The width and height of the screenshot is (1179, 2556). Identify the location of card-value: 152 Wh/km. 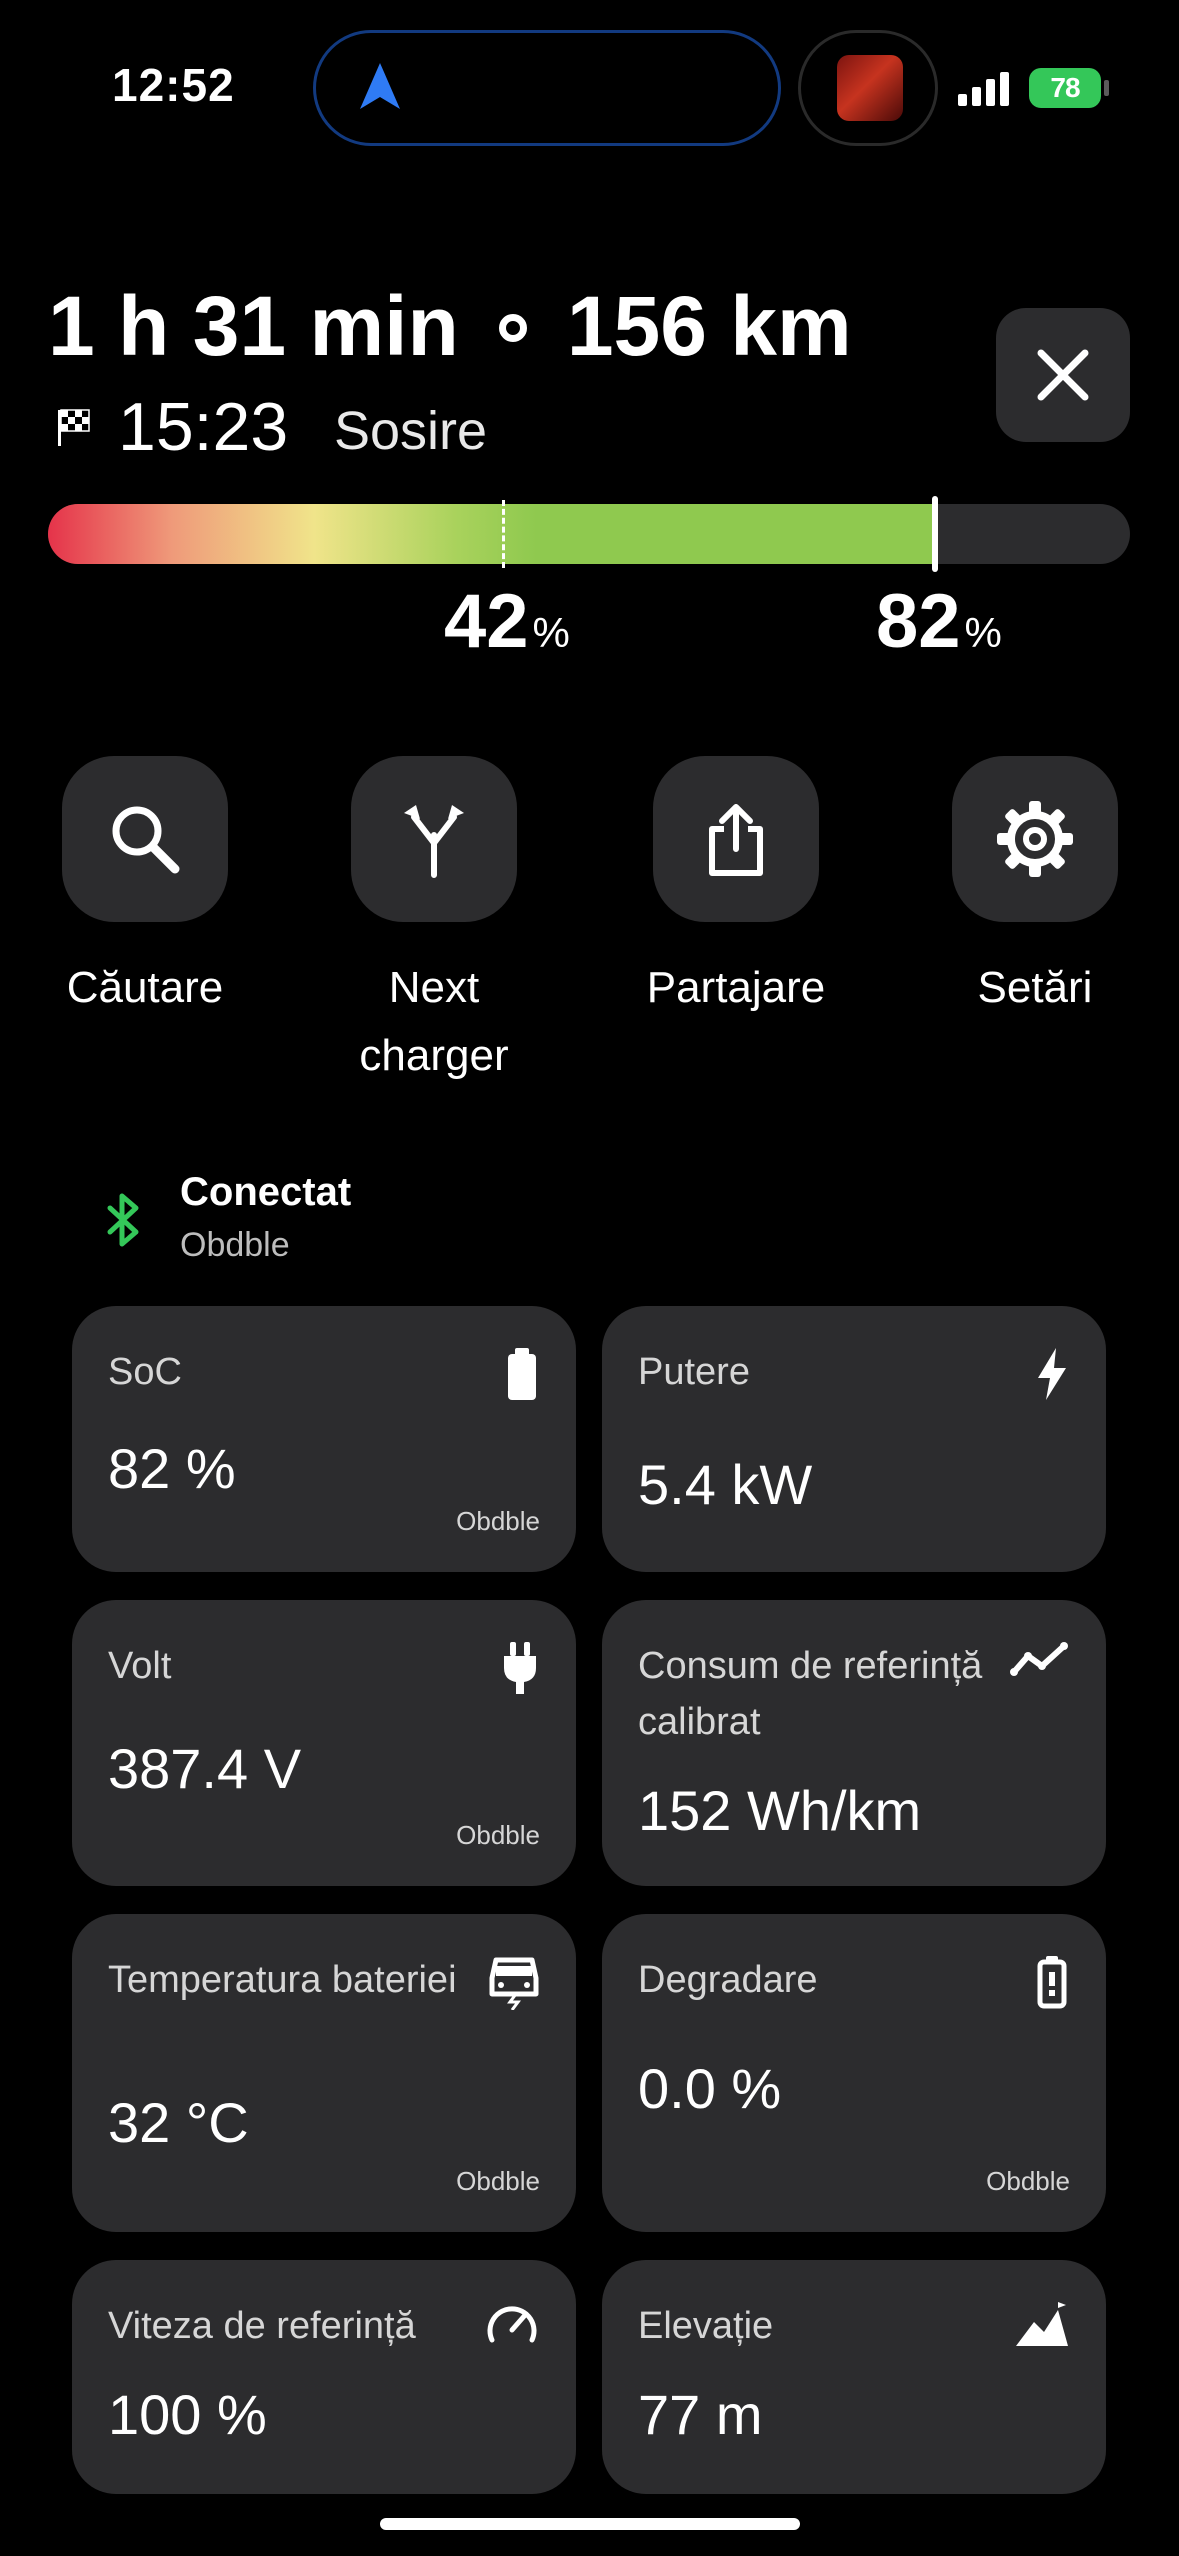
(780, 1810).